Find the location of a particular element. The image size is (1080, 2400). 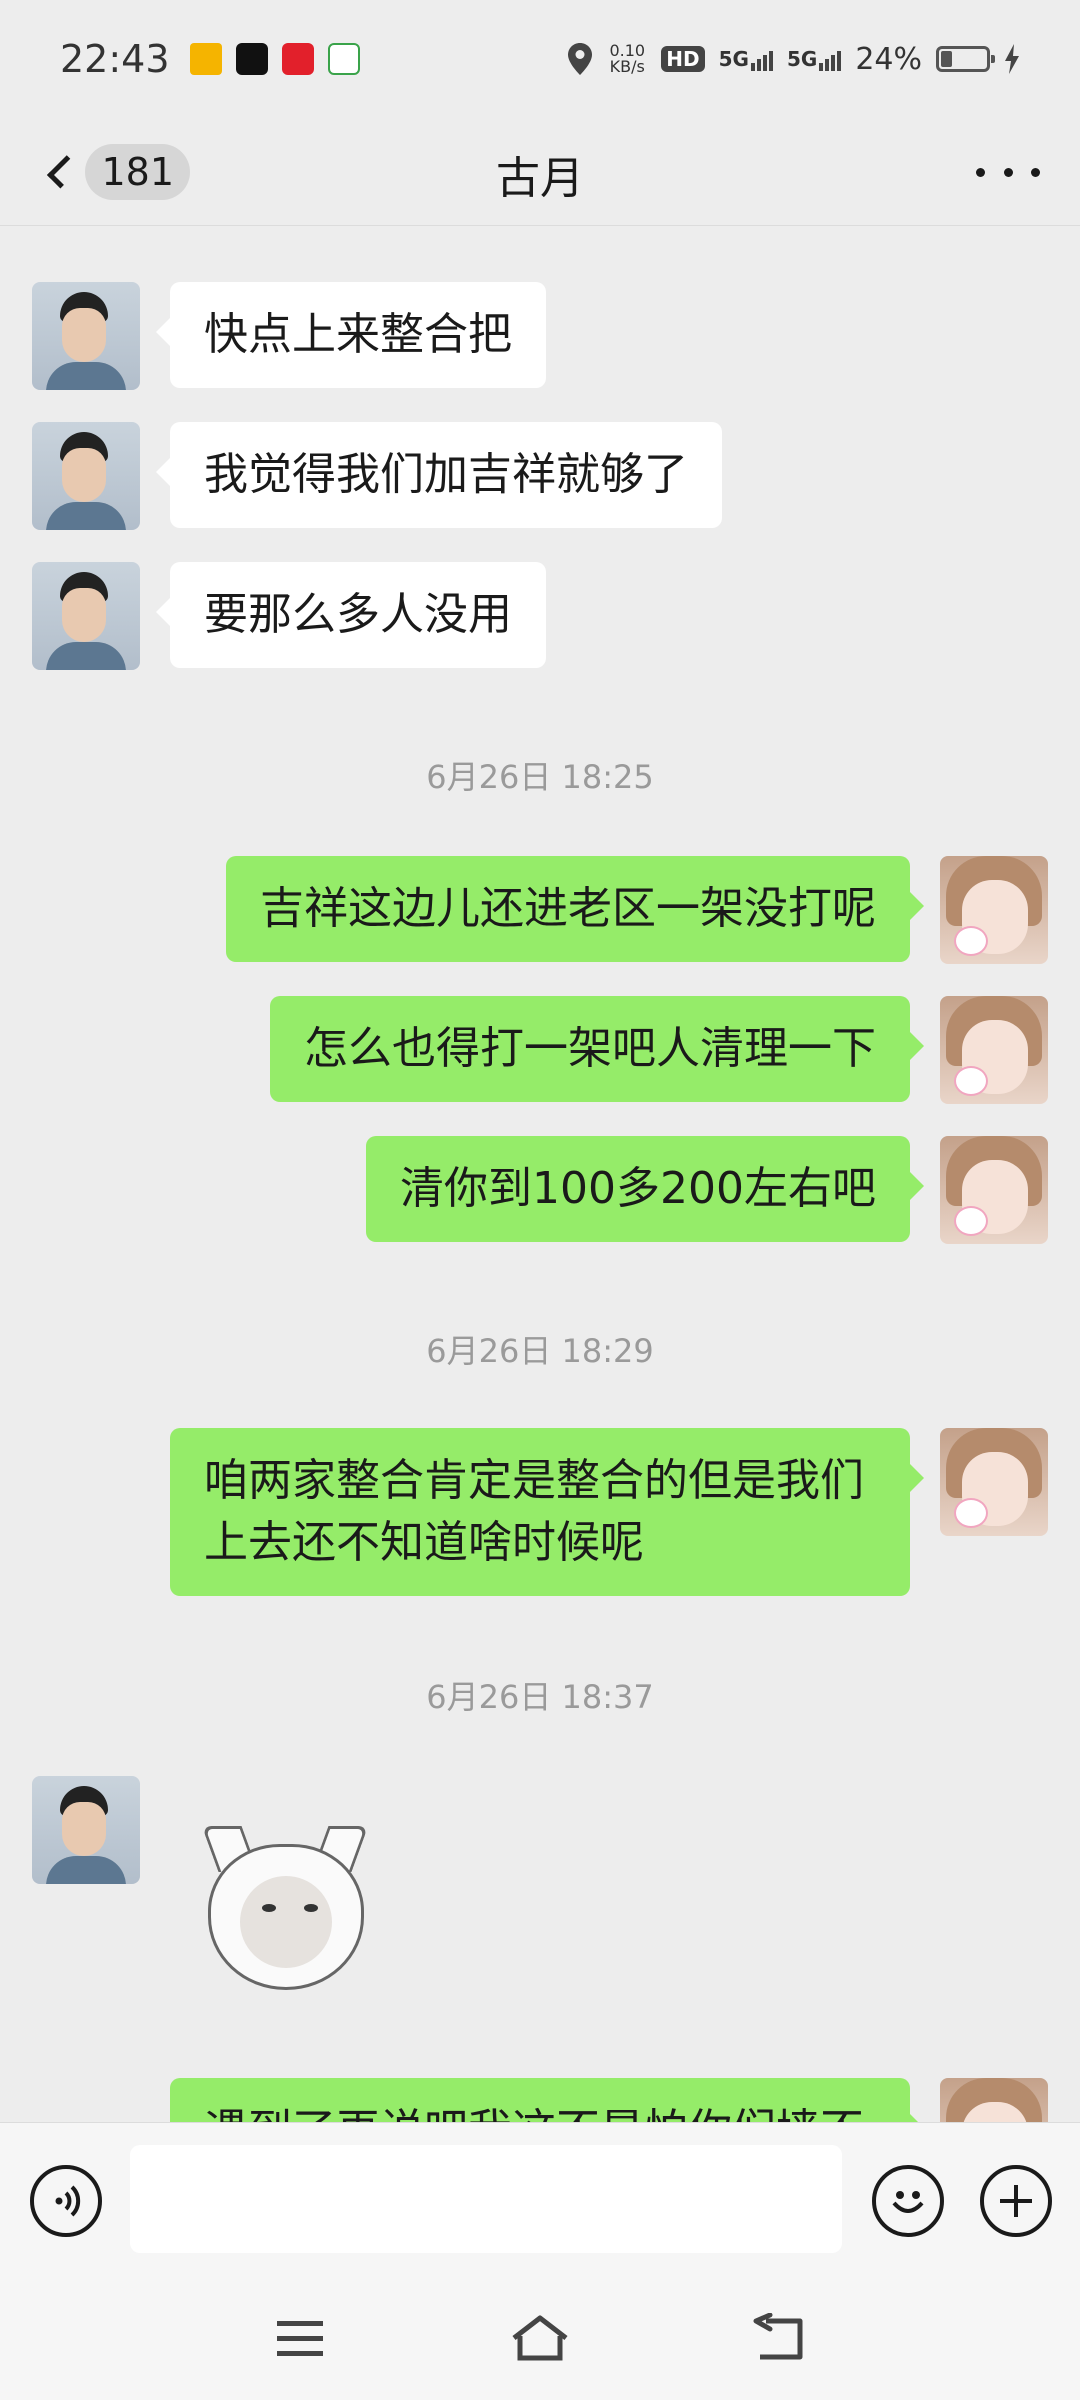

recent-apps-button is located at coordinates (300, 2338).